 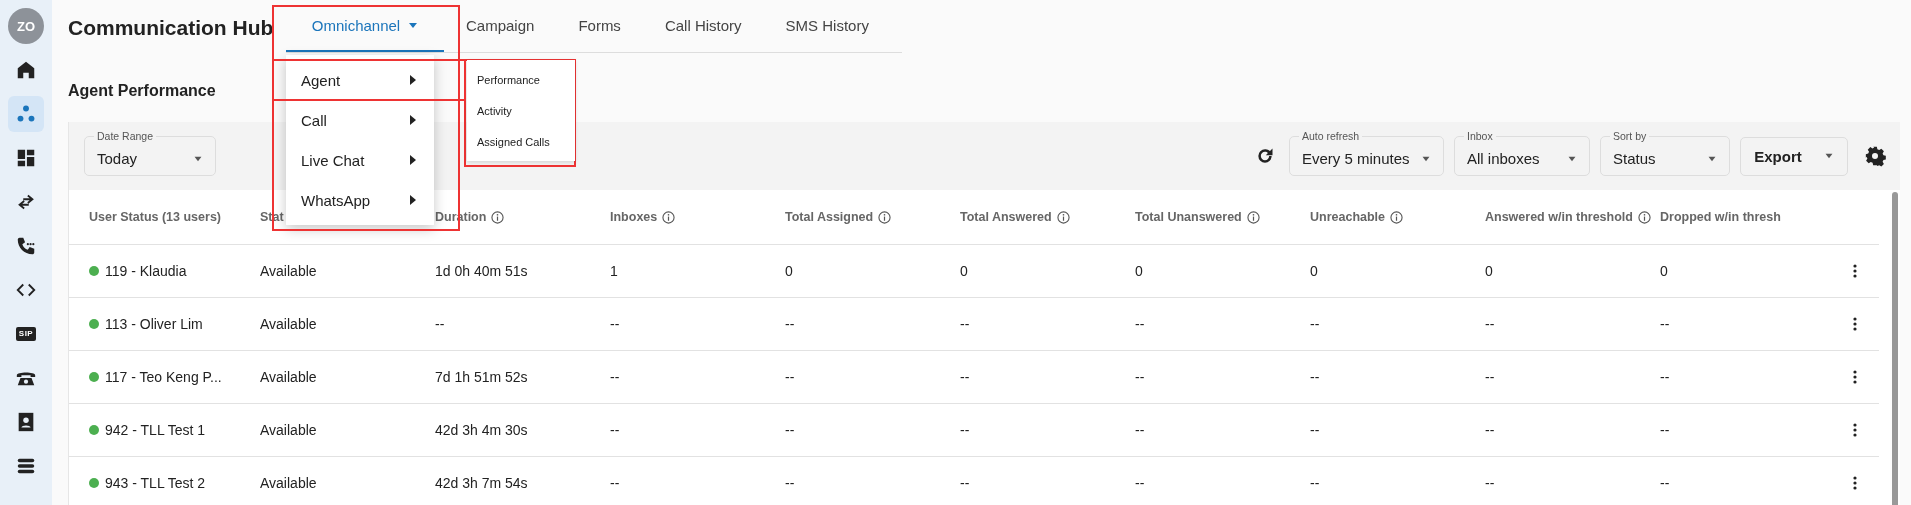 What do you see at coordinates (634, 217) in the screenshot?
I see `column-header: Inboxes` at bounding box center [634, 217].